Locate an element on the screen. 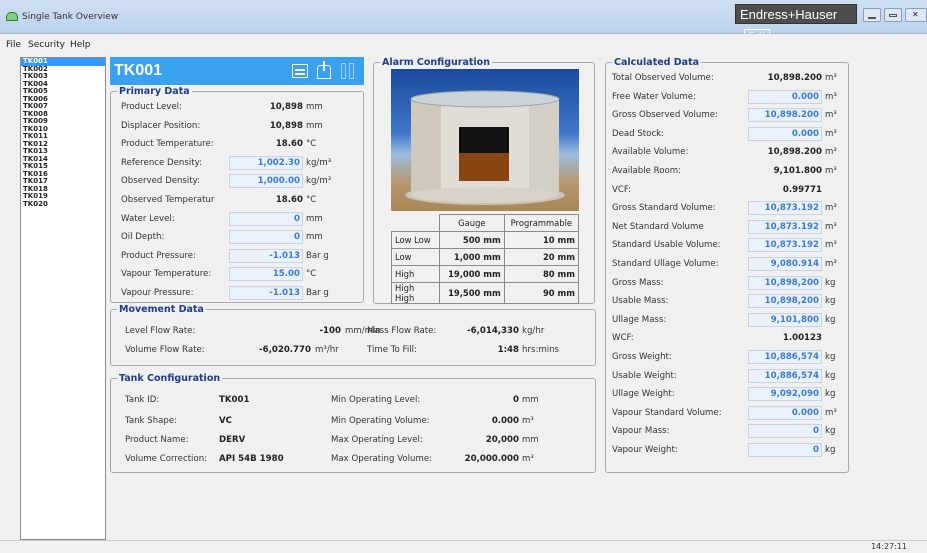  trend-view-icon is located at coordinates (348, 71).